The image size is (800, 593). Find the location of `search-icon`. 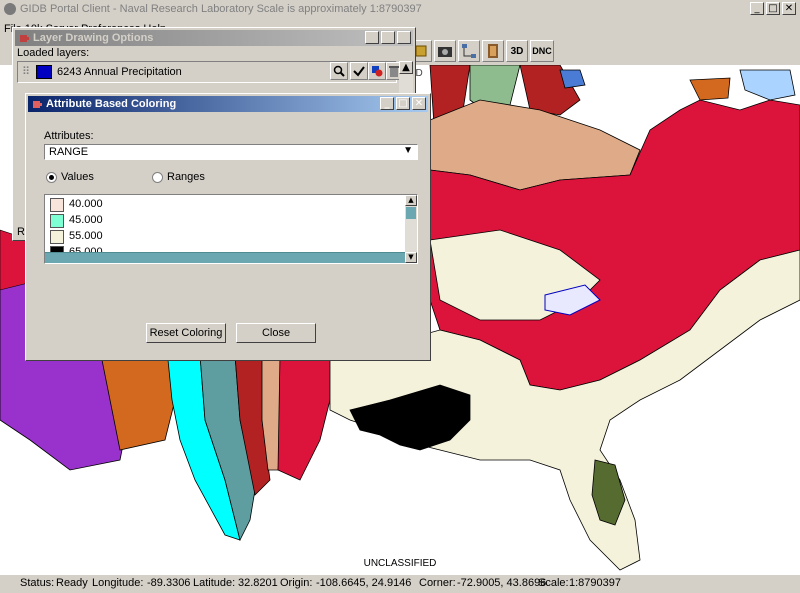

search-icon is located at coordinates (339, 71).